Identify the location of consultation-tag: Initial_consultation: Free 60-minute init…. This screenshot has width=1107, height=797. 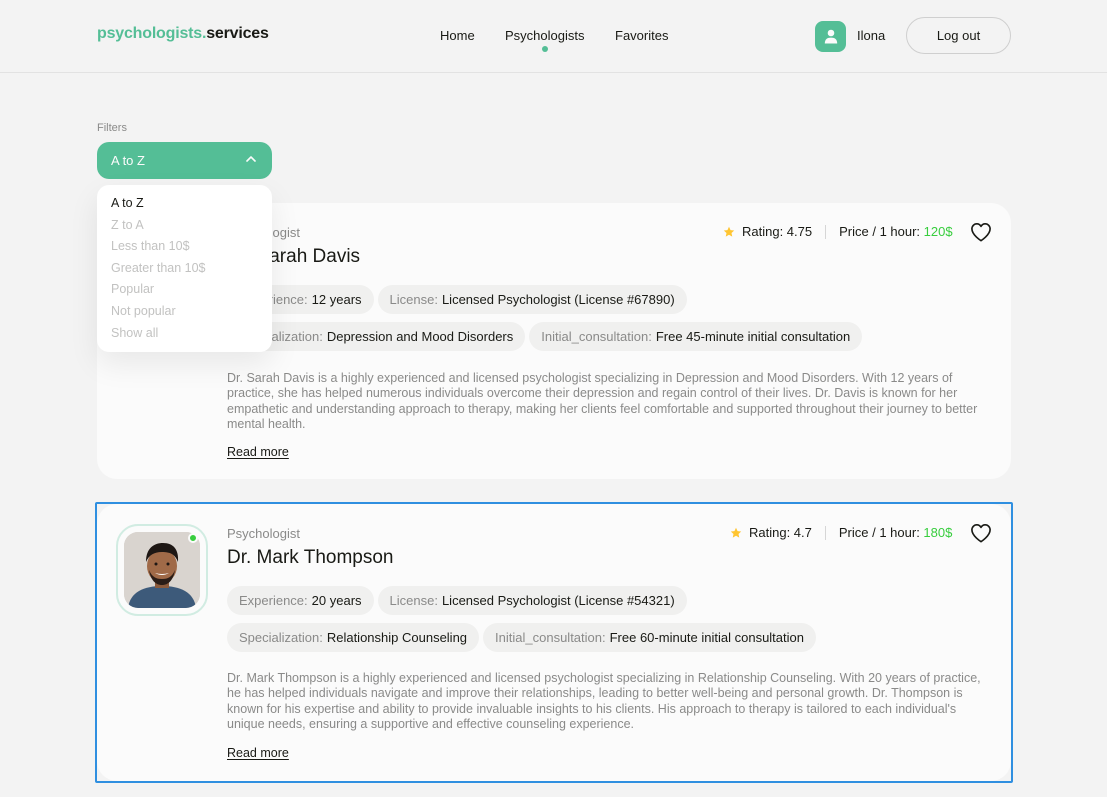
(649, 637).